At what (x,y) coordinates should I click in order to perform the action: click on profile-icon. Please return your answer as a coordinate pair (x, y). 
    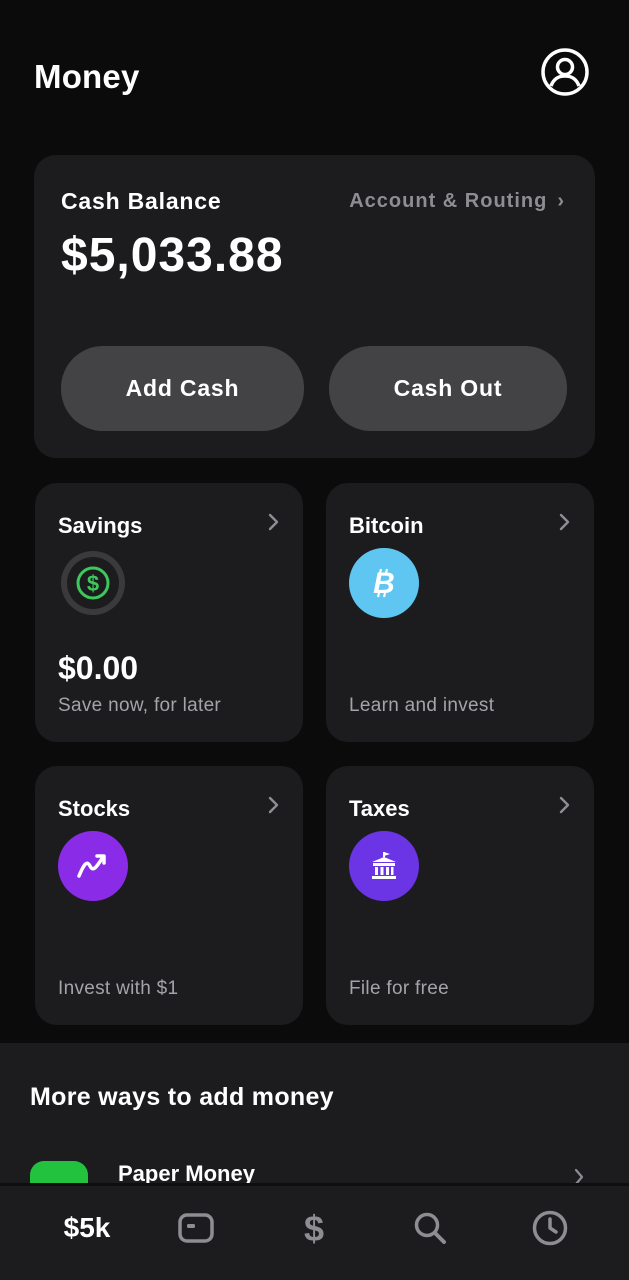
    Looking at the image, I should click on (565, 72).